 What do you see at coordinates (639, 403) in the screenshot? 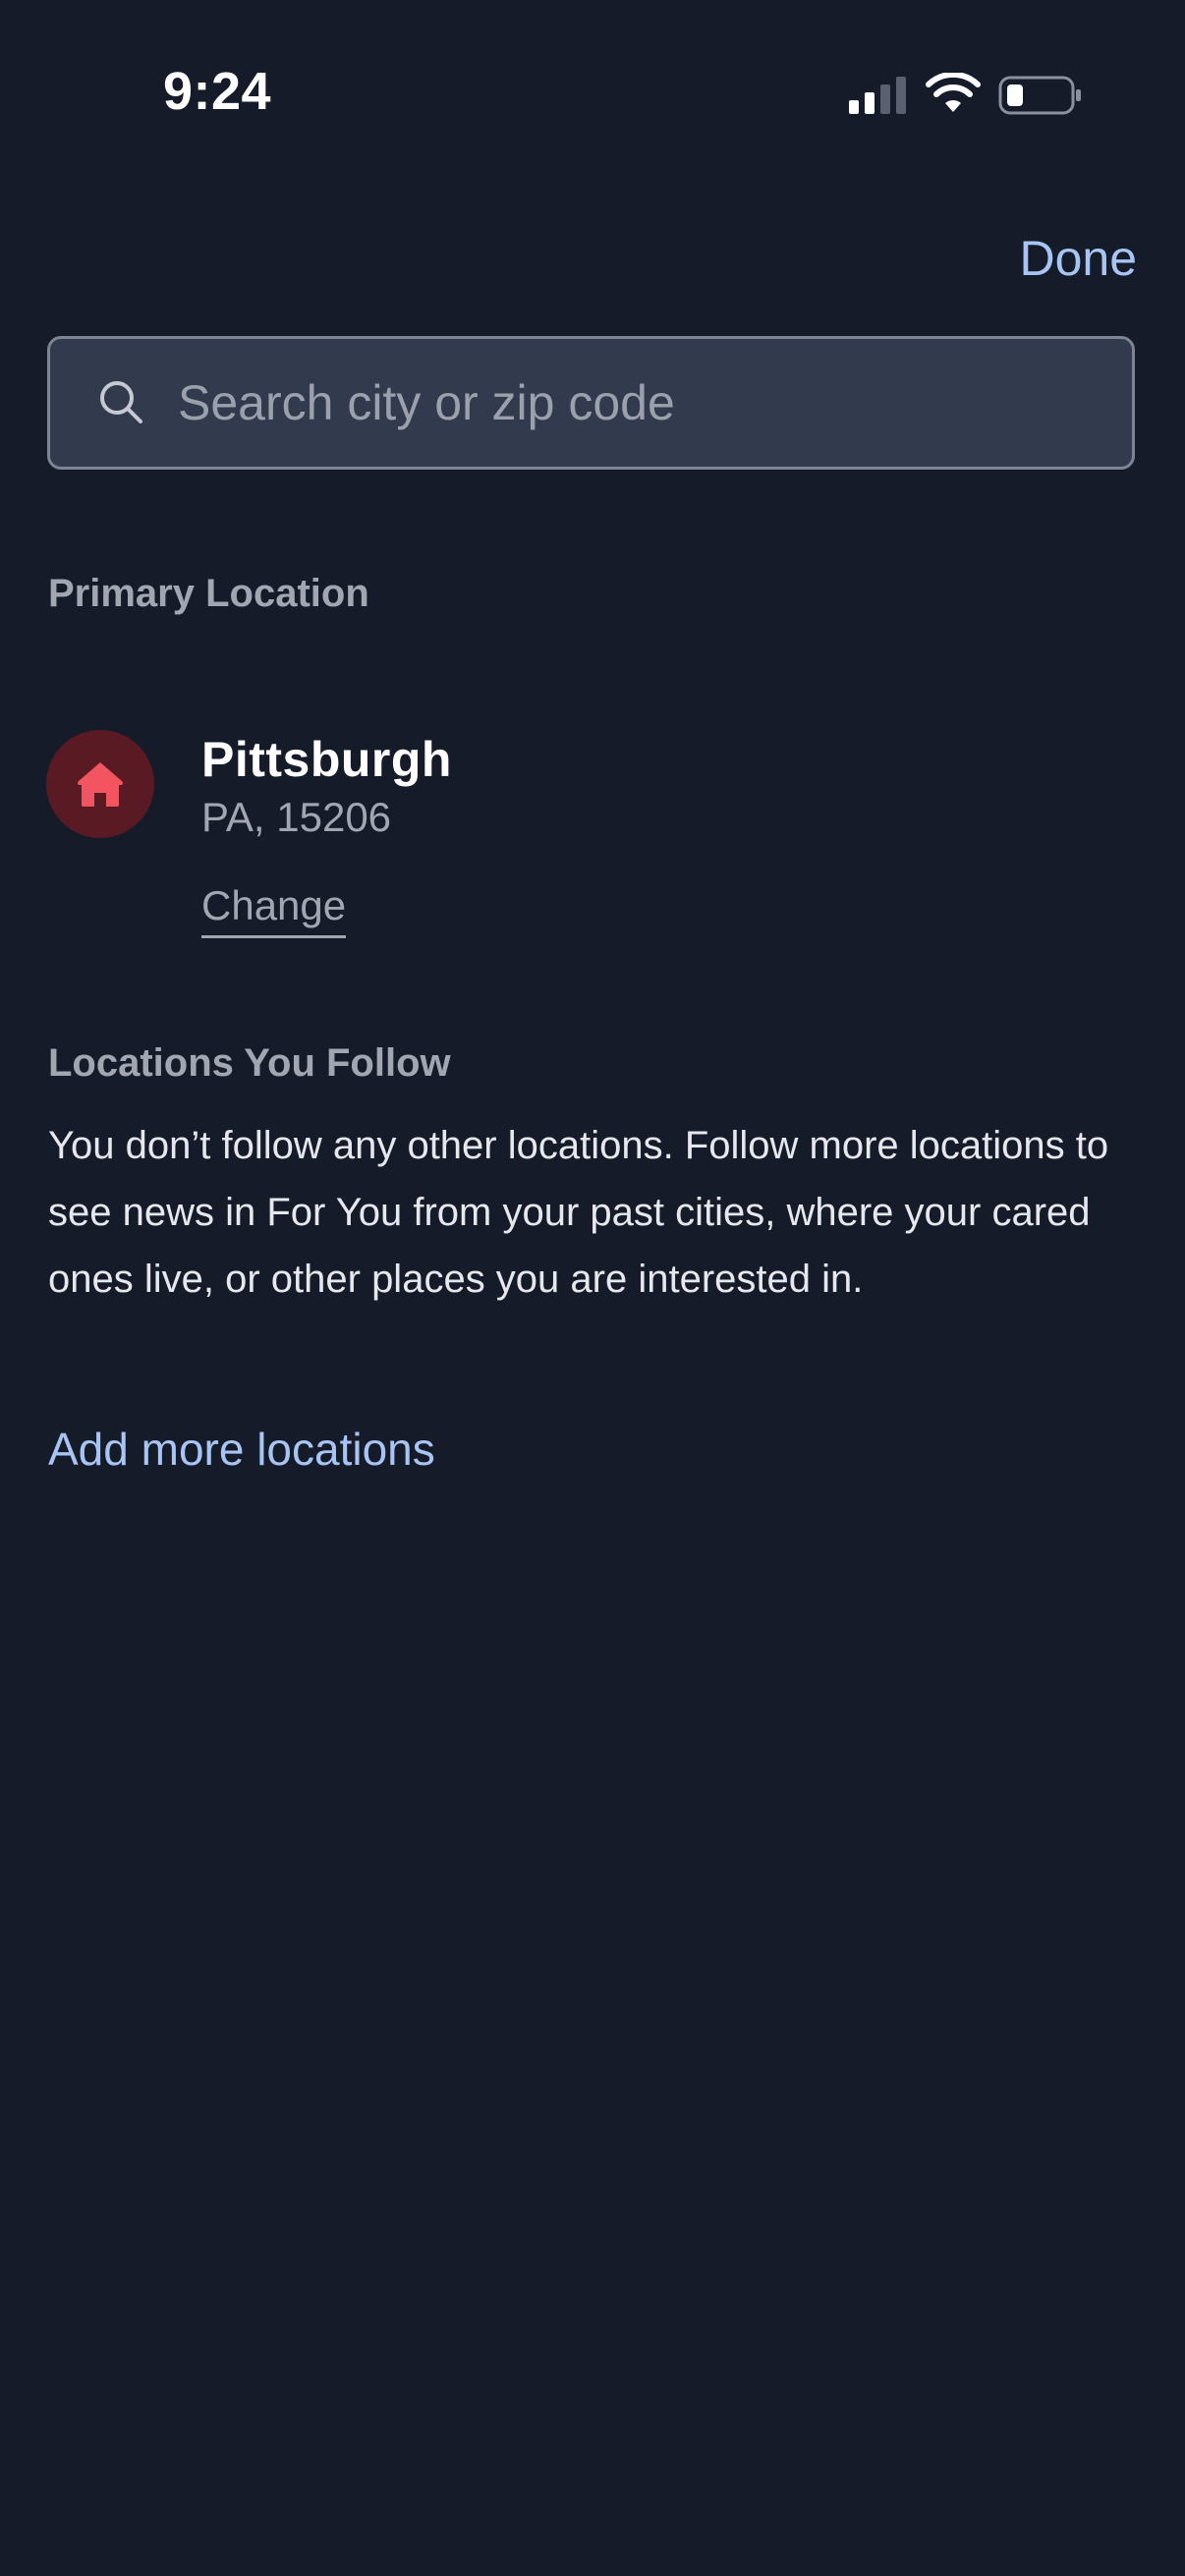
I see `search-input` at bounding box center [639, 403].